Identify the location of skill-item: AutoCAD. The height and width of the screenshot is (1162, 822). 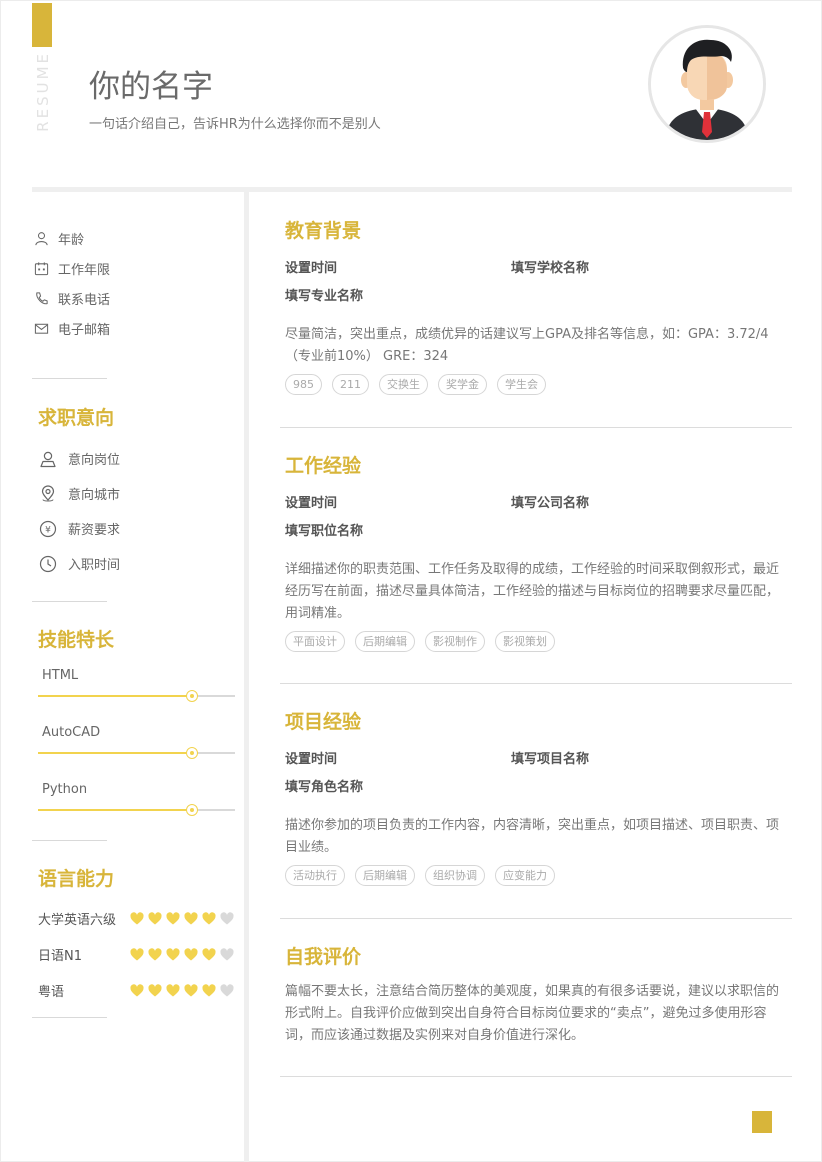
(136, 742).